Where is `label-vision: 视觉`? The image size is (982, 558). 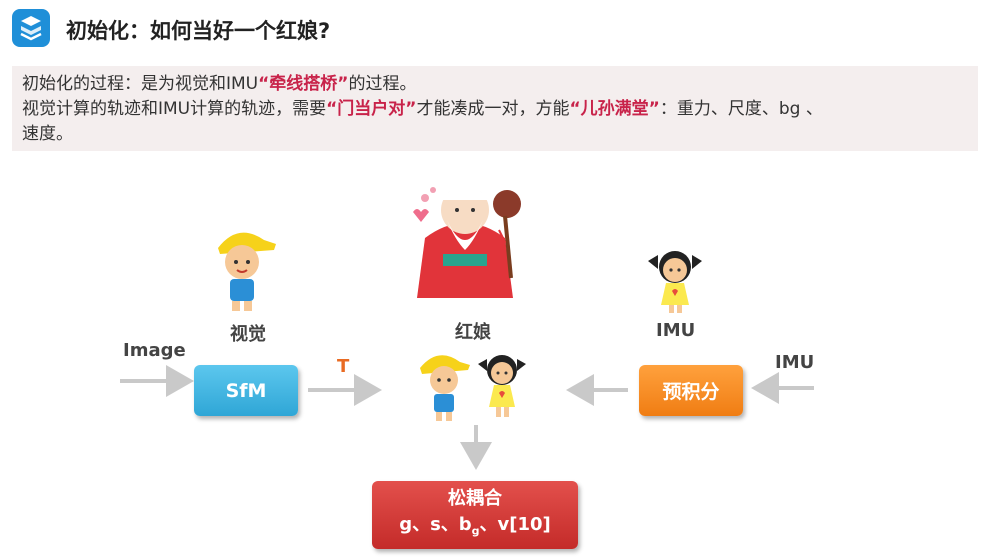
label-vision: 视觉 is located at coordinates (248, 334).